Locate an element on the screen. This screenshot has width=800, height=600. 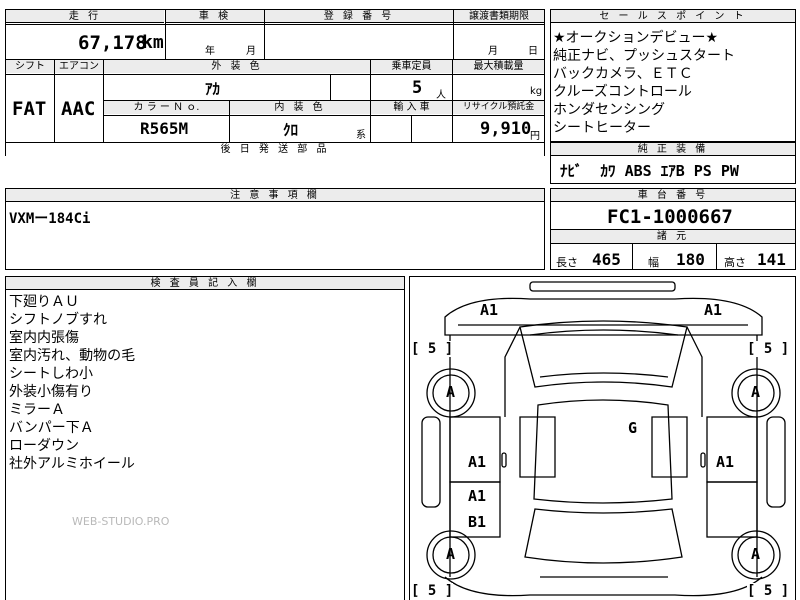
chassis-number: FC1-1000667 is located at coordinates (670, 217).